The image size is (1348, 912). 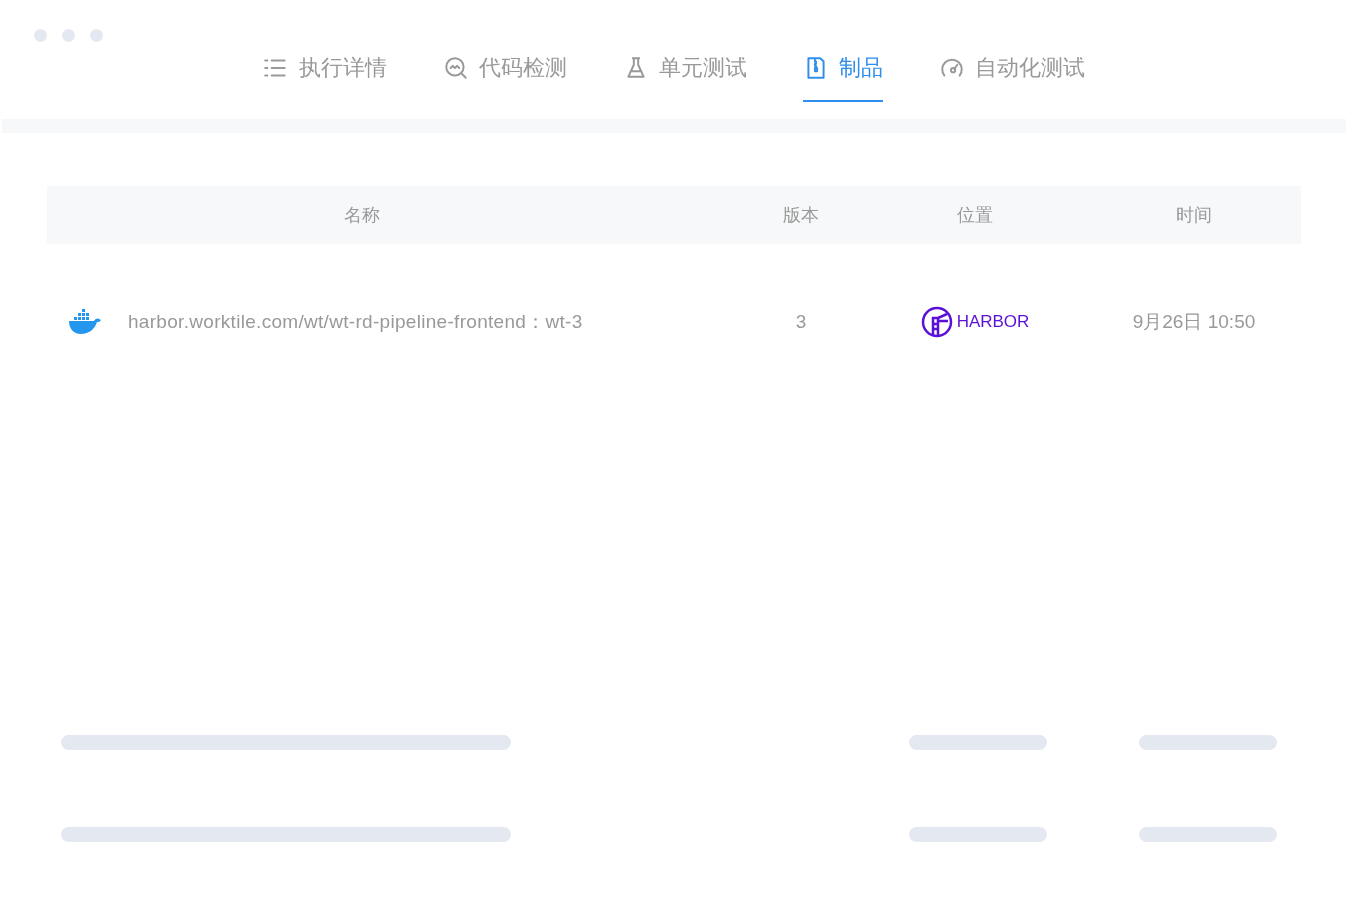 What do you see at coordinates (936, 322) in the screenshot?
I see `lighthouse-icon` at bounding box center [936, 322].